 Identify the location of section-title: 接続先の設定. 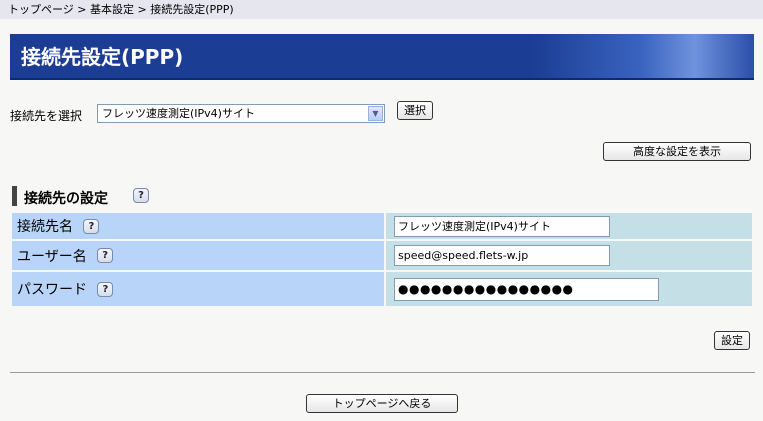
(66, 199).